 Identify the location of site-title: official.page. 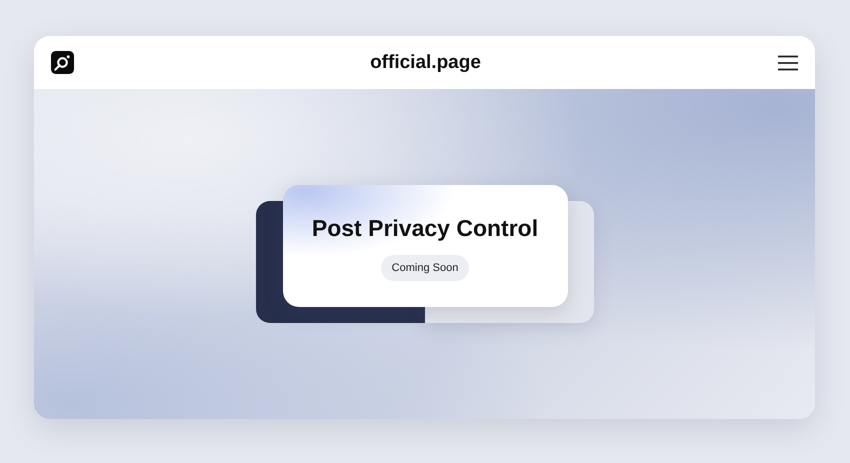
(425, 63).